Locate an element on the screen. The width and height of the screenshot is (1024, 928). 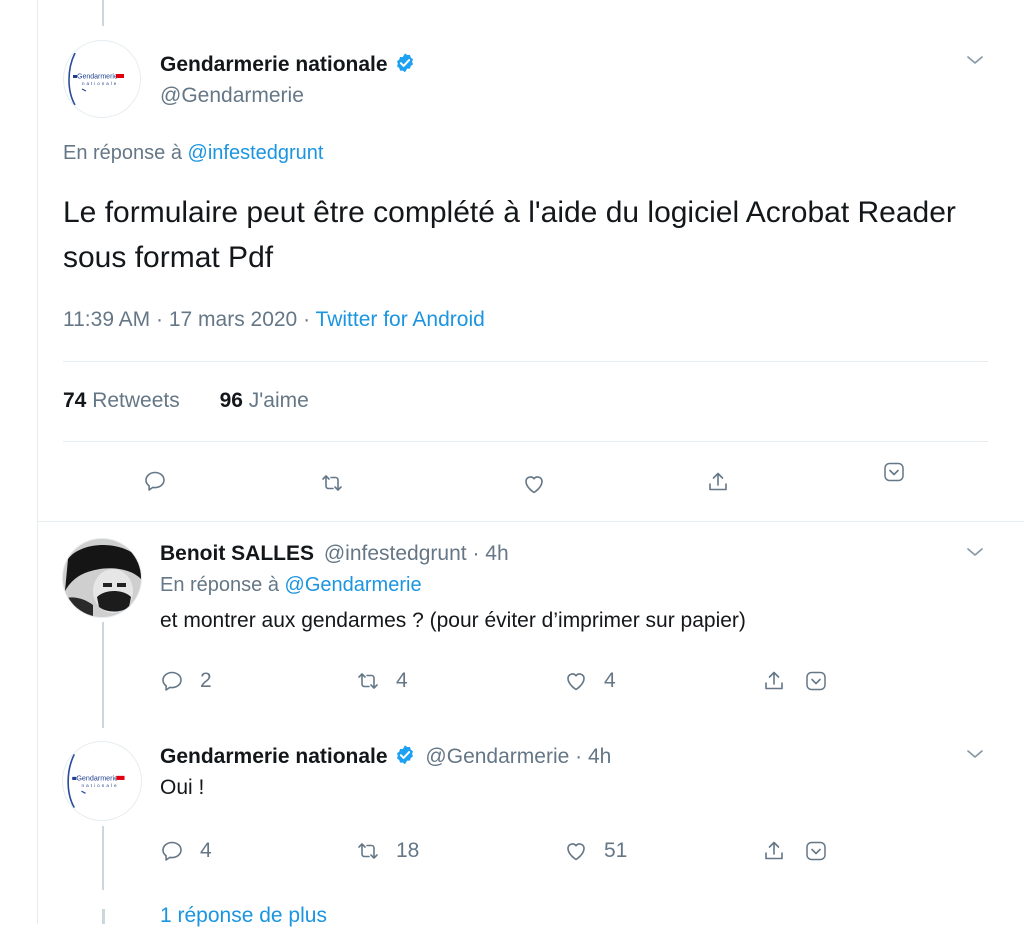
reply1-share-button is located at coordinates (774, 681).